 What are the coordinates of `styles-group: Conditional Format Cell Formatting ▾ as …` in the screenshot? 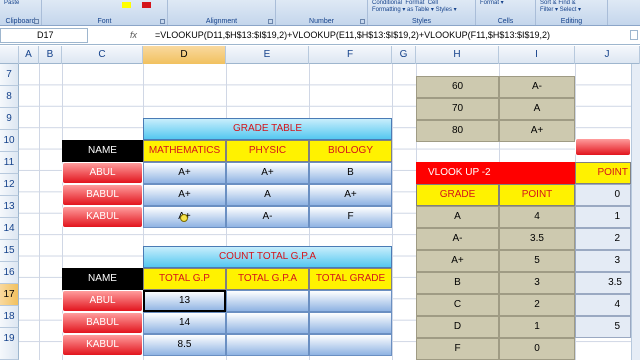 It's located at (422, 12).